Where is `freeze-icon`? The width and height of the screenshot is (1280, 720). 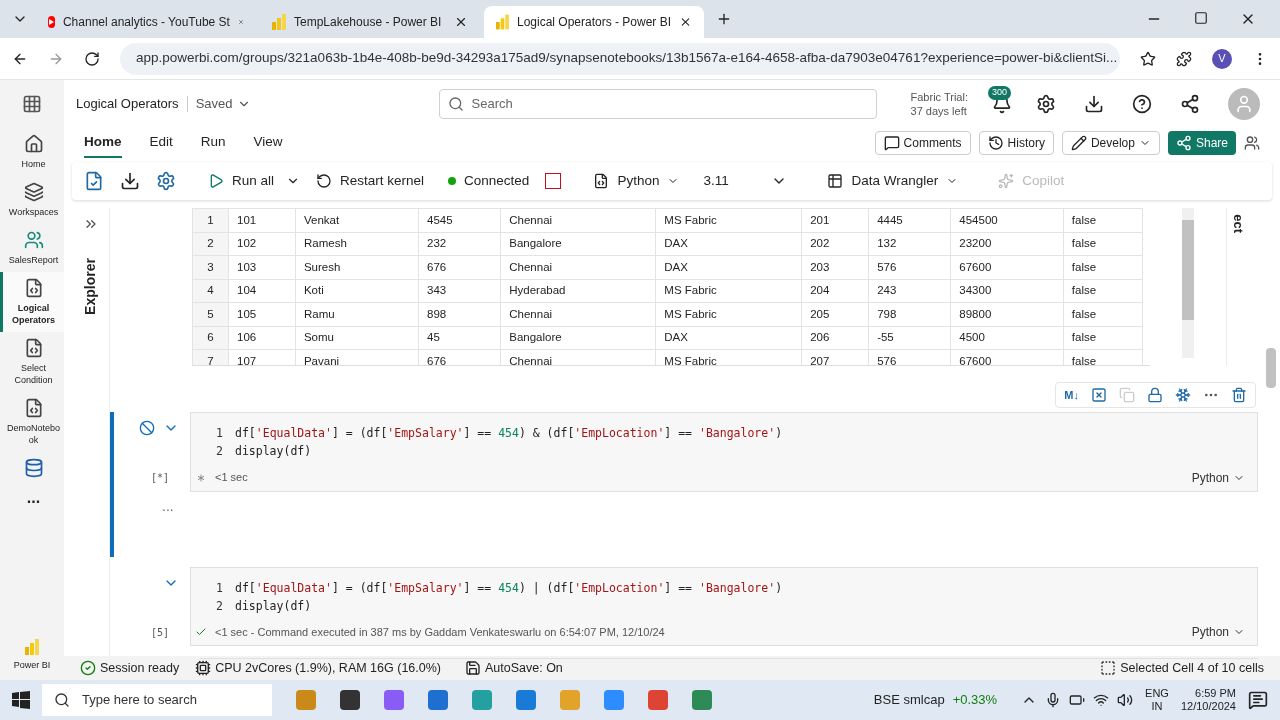 freeze-icon is located at coordinates (1183, 395).